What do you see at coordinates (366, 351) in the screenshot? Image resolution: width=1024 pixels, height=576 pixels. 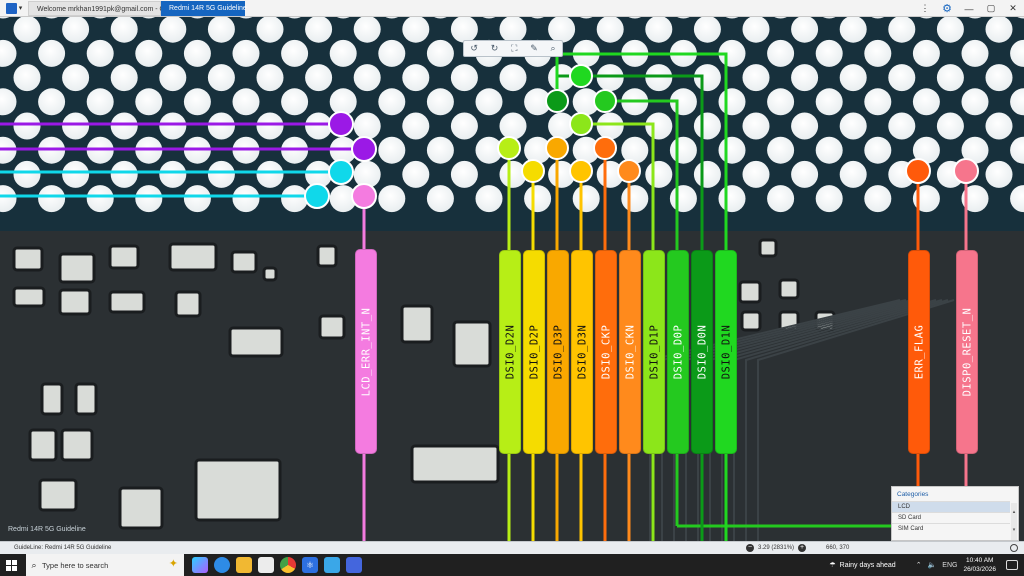 I see `guideline-label-lcd-err-int-n: LCD_ERR_INT_N` at bounding box center [366, 351].